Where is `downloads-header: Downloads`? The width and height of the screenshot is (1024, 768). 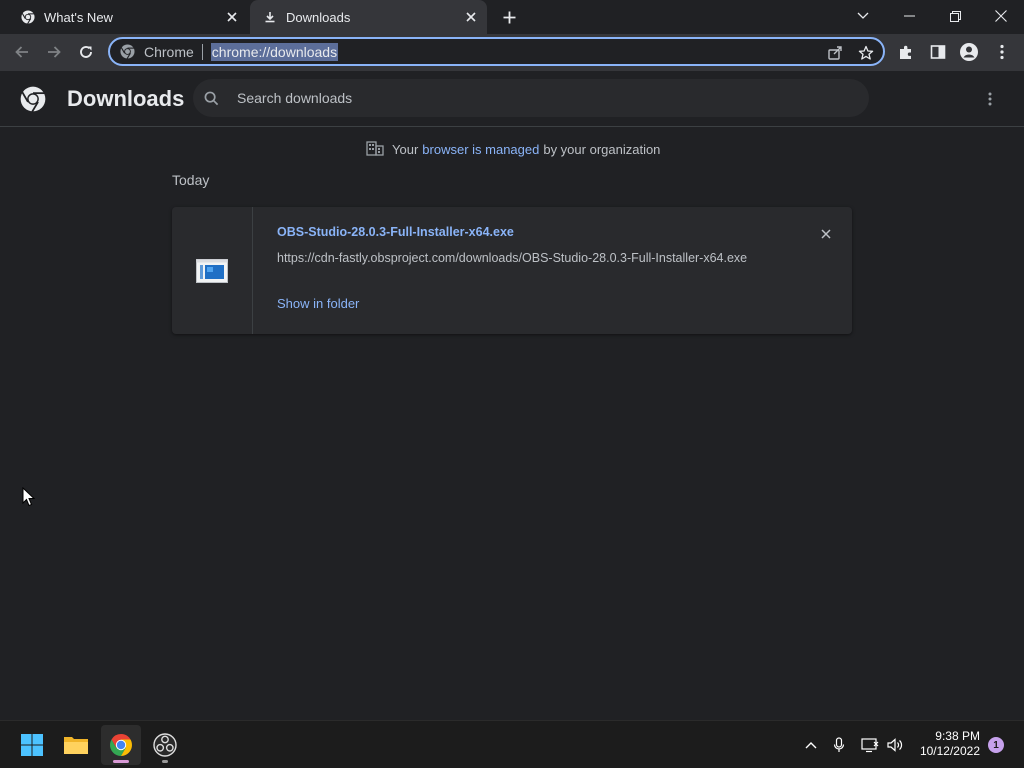
downloads-header: Downloads is located at coordinates (512, 99).